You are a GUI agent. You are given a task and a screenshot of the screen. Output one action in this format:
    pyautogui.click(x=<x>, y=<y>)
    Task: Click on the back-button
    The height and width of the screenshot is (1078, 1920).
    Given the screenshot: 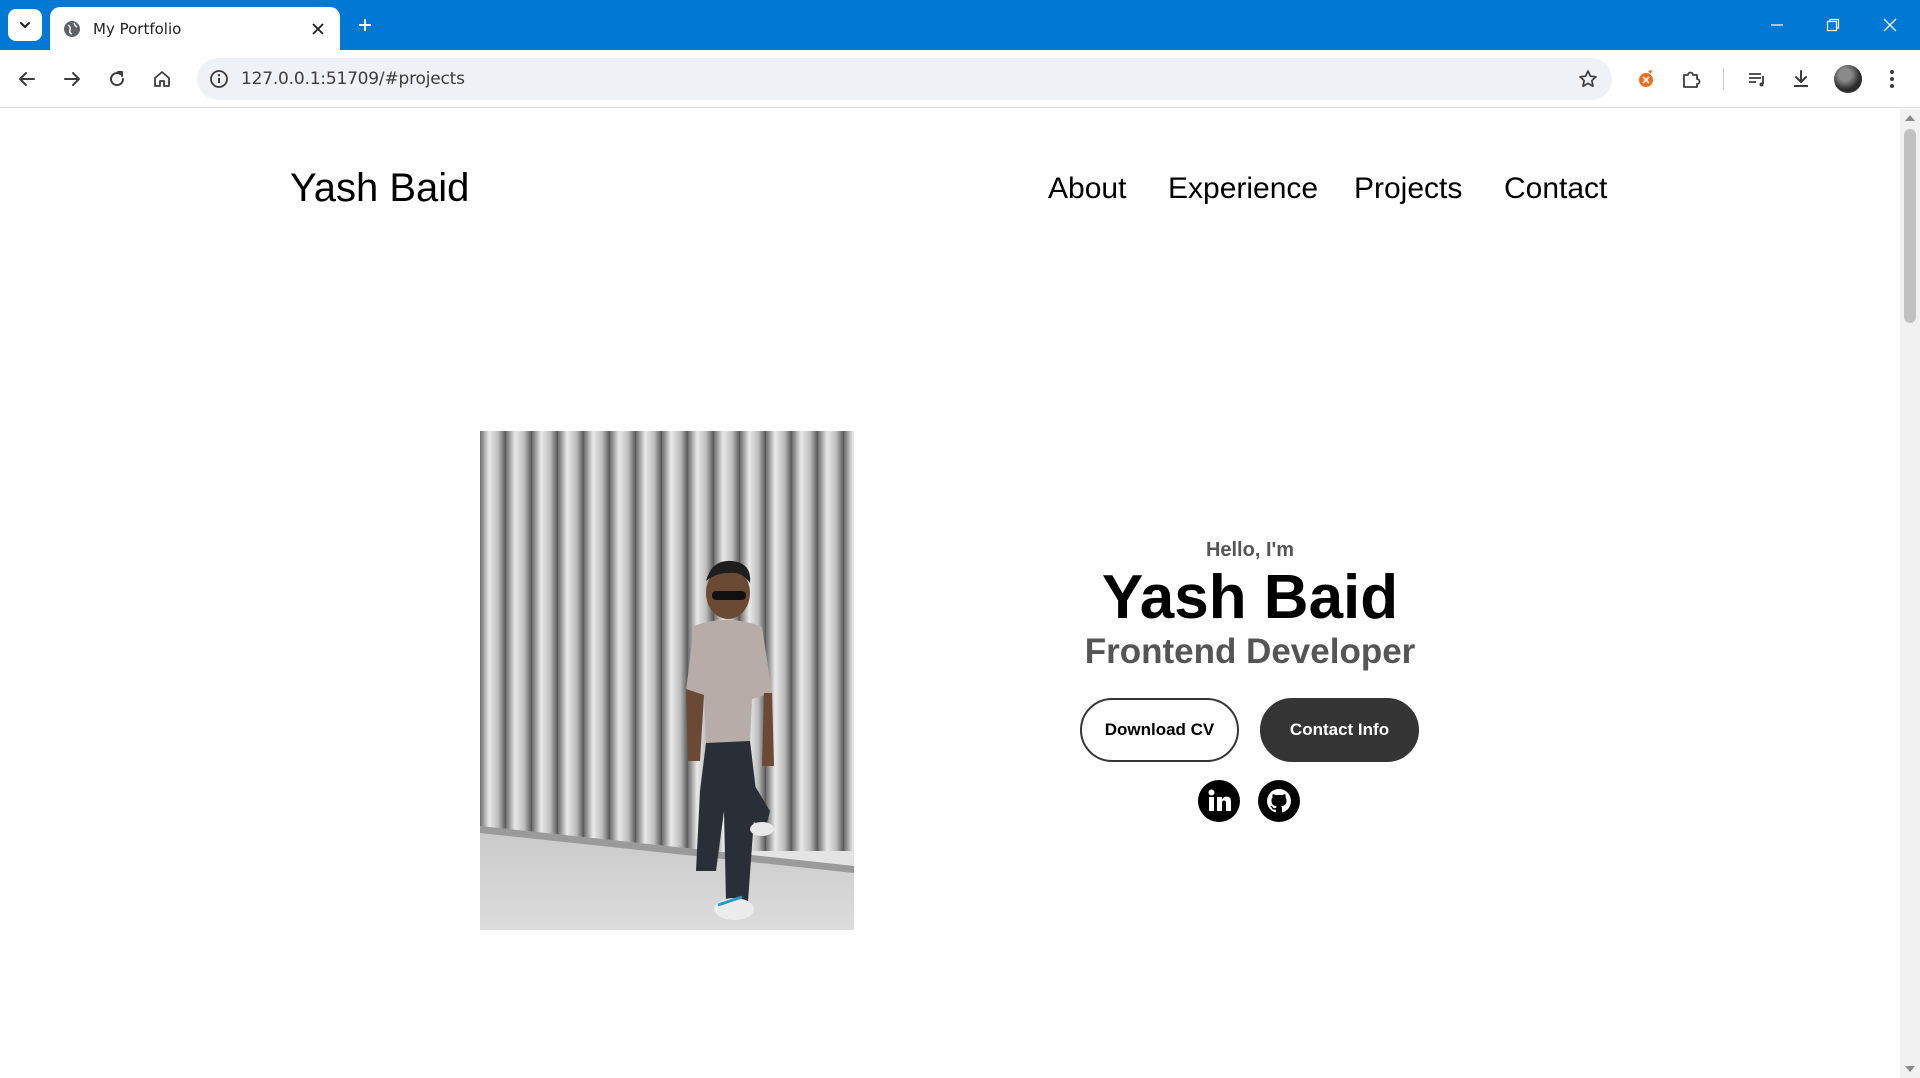 What is the action you would take?
    pyautogui.click(x=27, y=79)
    